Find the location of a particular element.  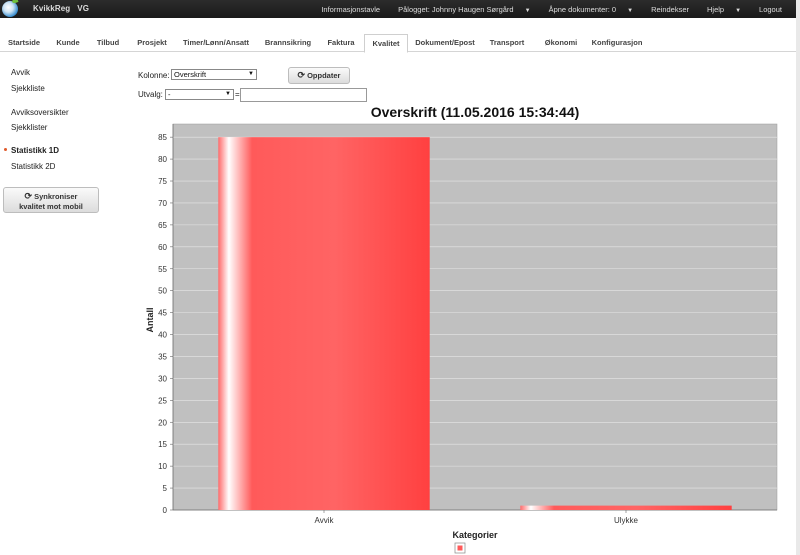

legend-swatch is located at coordinates (460, 548).